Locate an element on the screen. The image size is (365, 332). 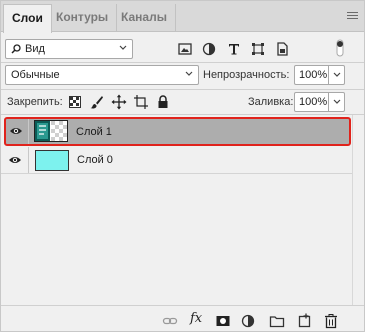
fill-input: 100% is located at coordinates (311, 102).